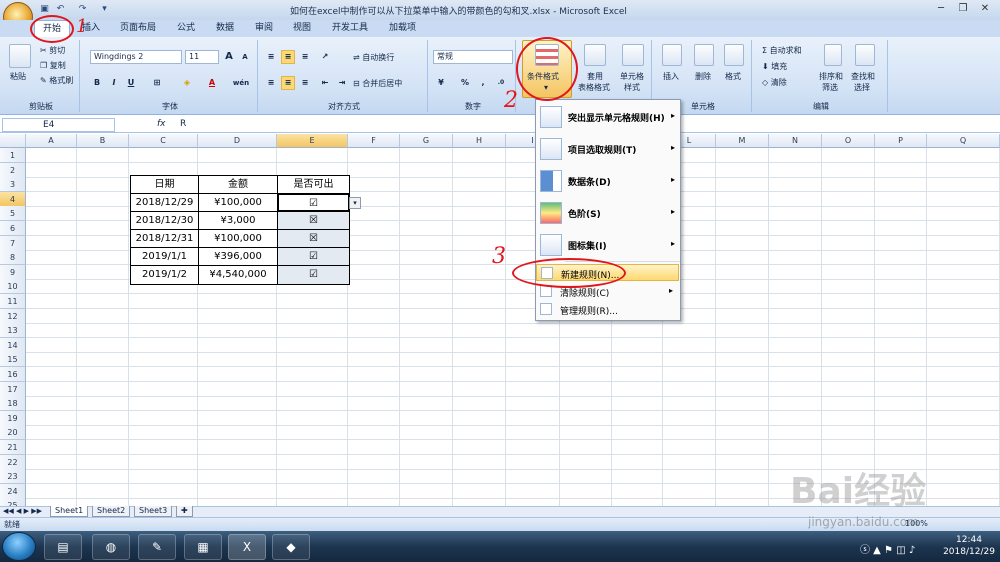 The height and width of the screenshot is (562, 1000). Describe the element at coordinates (465, 83) in the screenshot. I see `percent-button: %` at that location.